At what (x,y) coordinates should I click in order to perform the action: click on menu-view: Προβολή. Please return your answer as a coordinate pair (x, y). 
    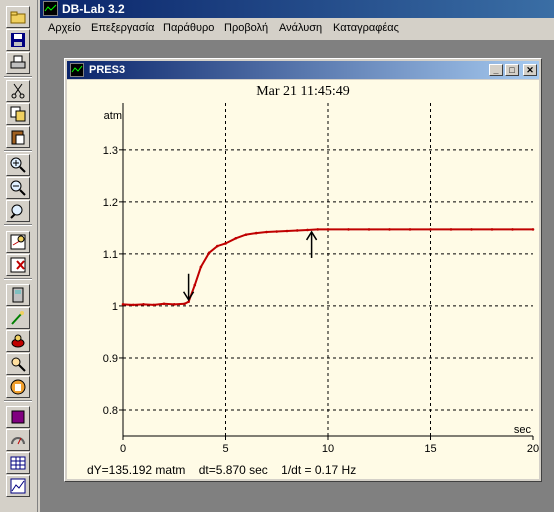
    Looking at the image, I should click on (246, 28).